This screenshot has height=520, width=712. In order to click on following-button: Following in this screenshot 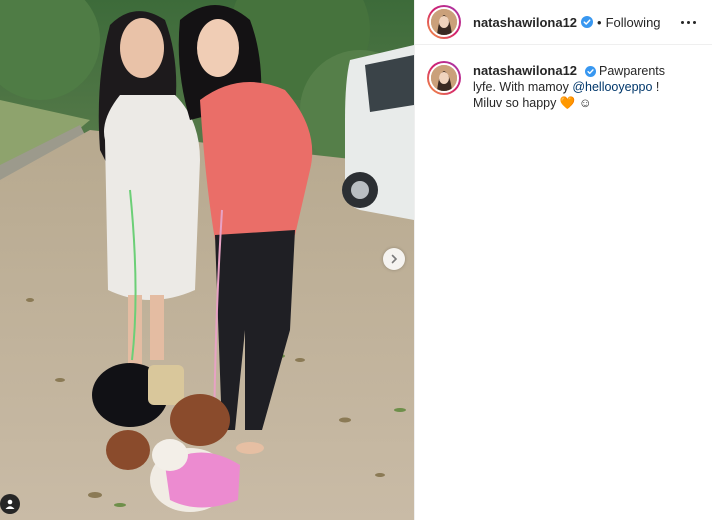, I will do `click(633, 22)`.